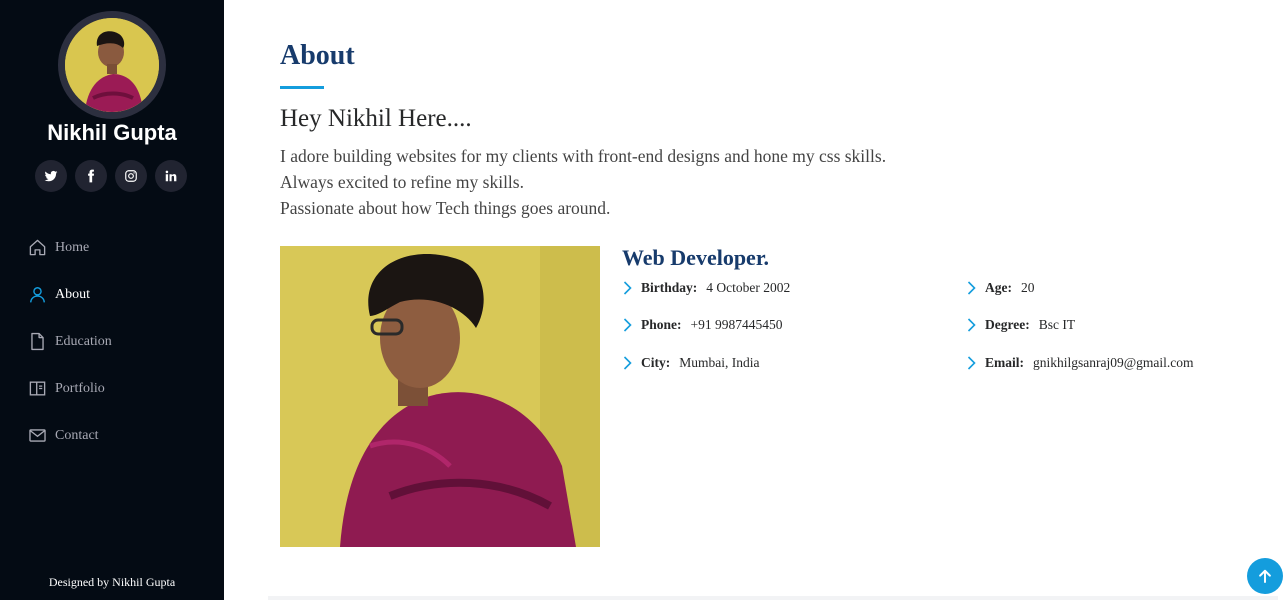 The image size is (1288, 600). I want to click on detail-email: Email: gnikhilgsanraj09@gmail.com, so click(1080, 363).